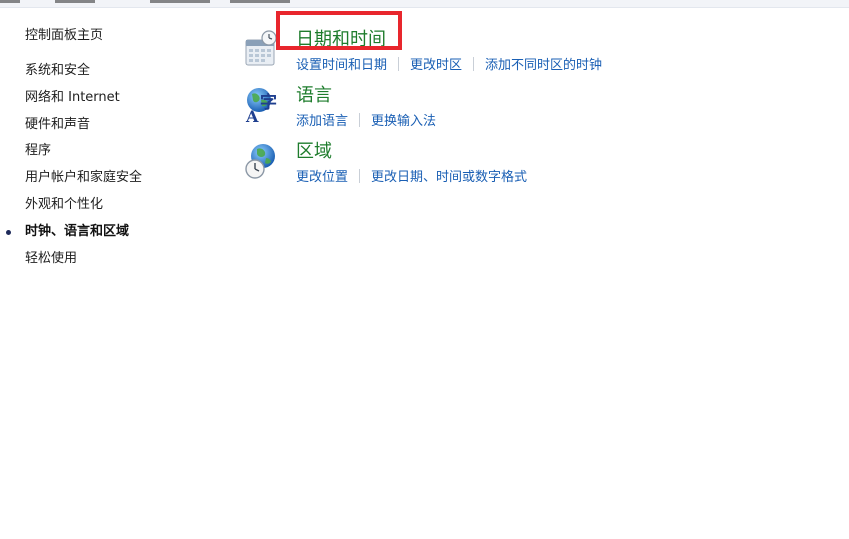 The width and height of the screenshot is (849, 539). What do you see at coordinates (58, 124) in the screenshot?
I see `sidebar-item-label: 硬件和声音` at bounding box center [58, 124].